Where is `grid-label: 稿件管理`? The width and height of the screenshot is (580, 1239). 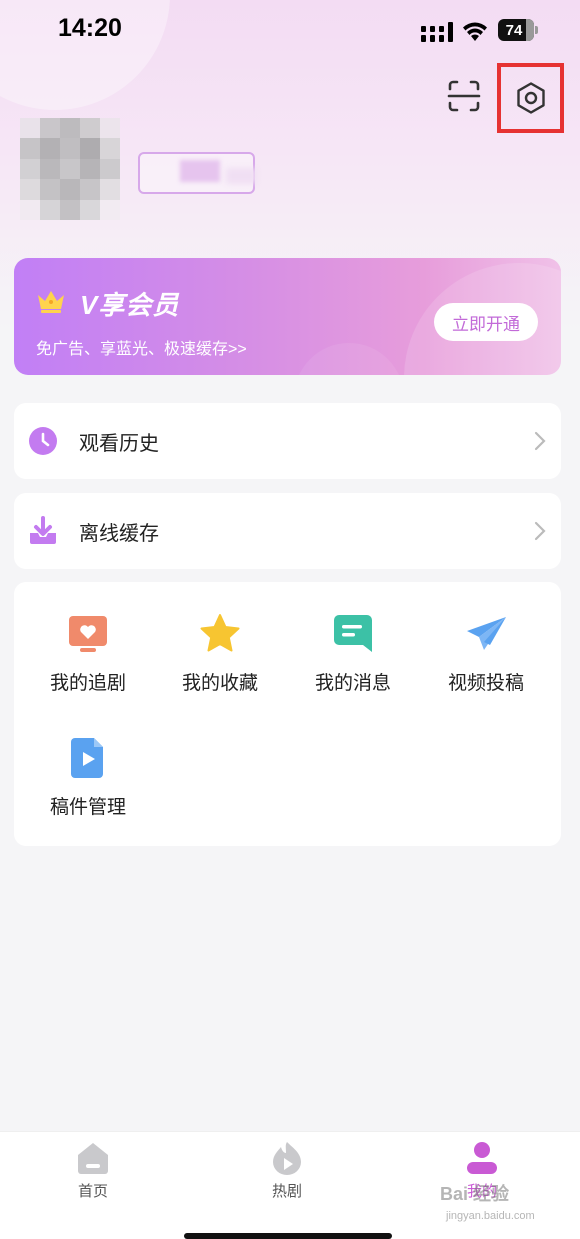
grid-label: 稿件管理 is located at coordinates (87, 807).